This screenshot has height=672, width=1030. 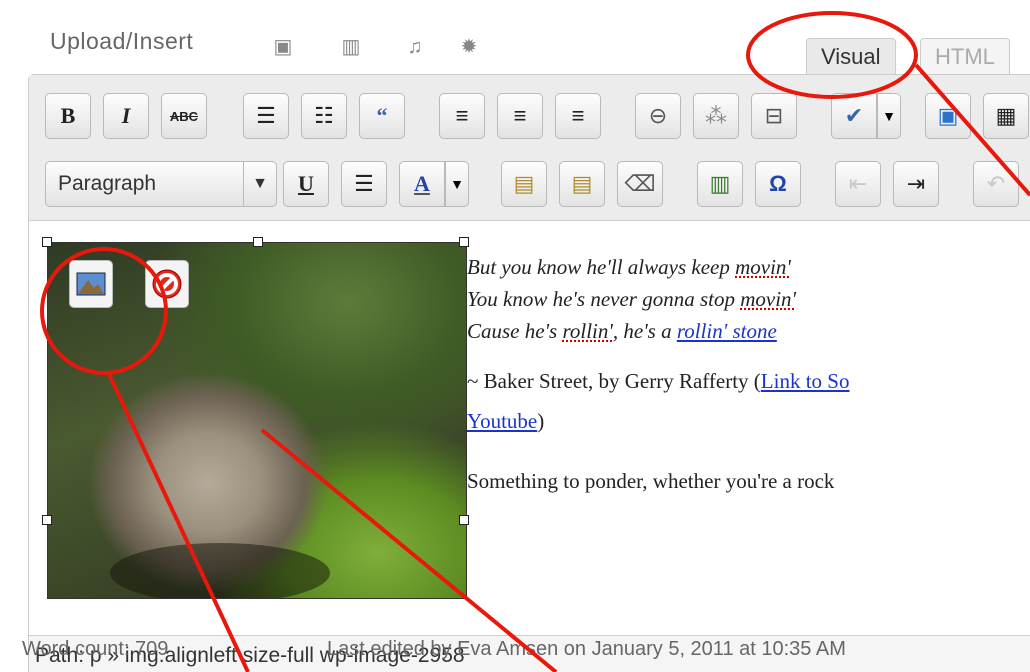 What do you see at coordinates (126, 116) in the screenshot?
I see `italic-button: I` at bounding box center [126, 116].